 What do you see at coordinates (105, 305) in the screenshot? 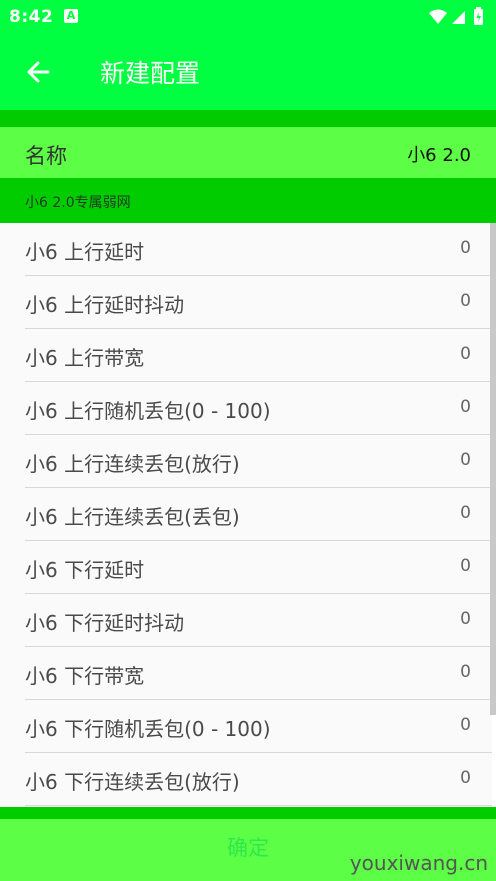
I see `list-item-label: 小6 上行延时抖动` at bounding box center [105, 305].